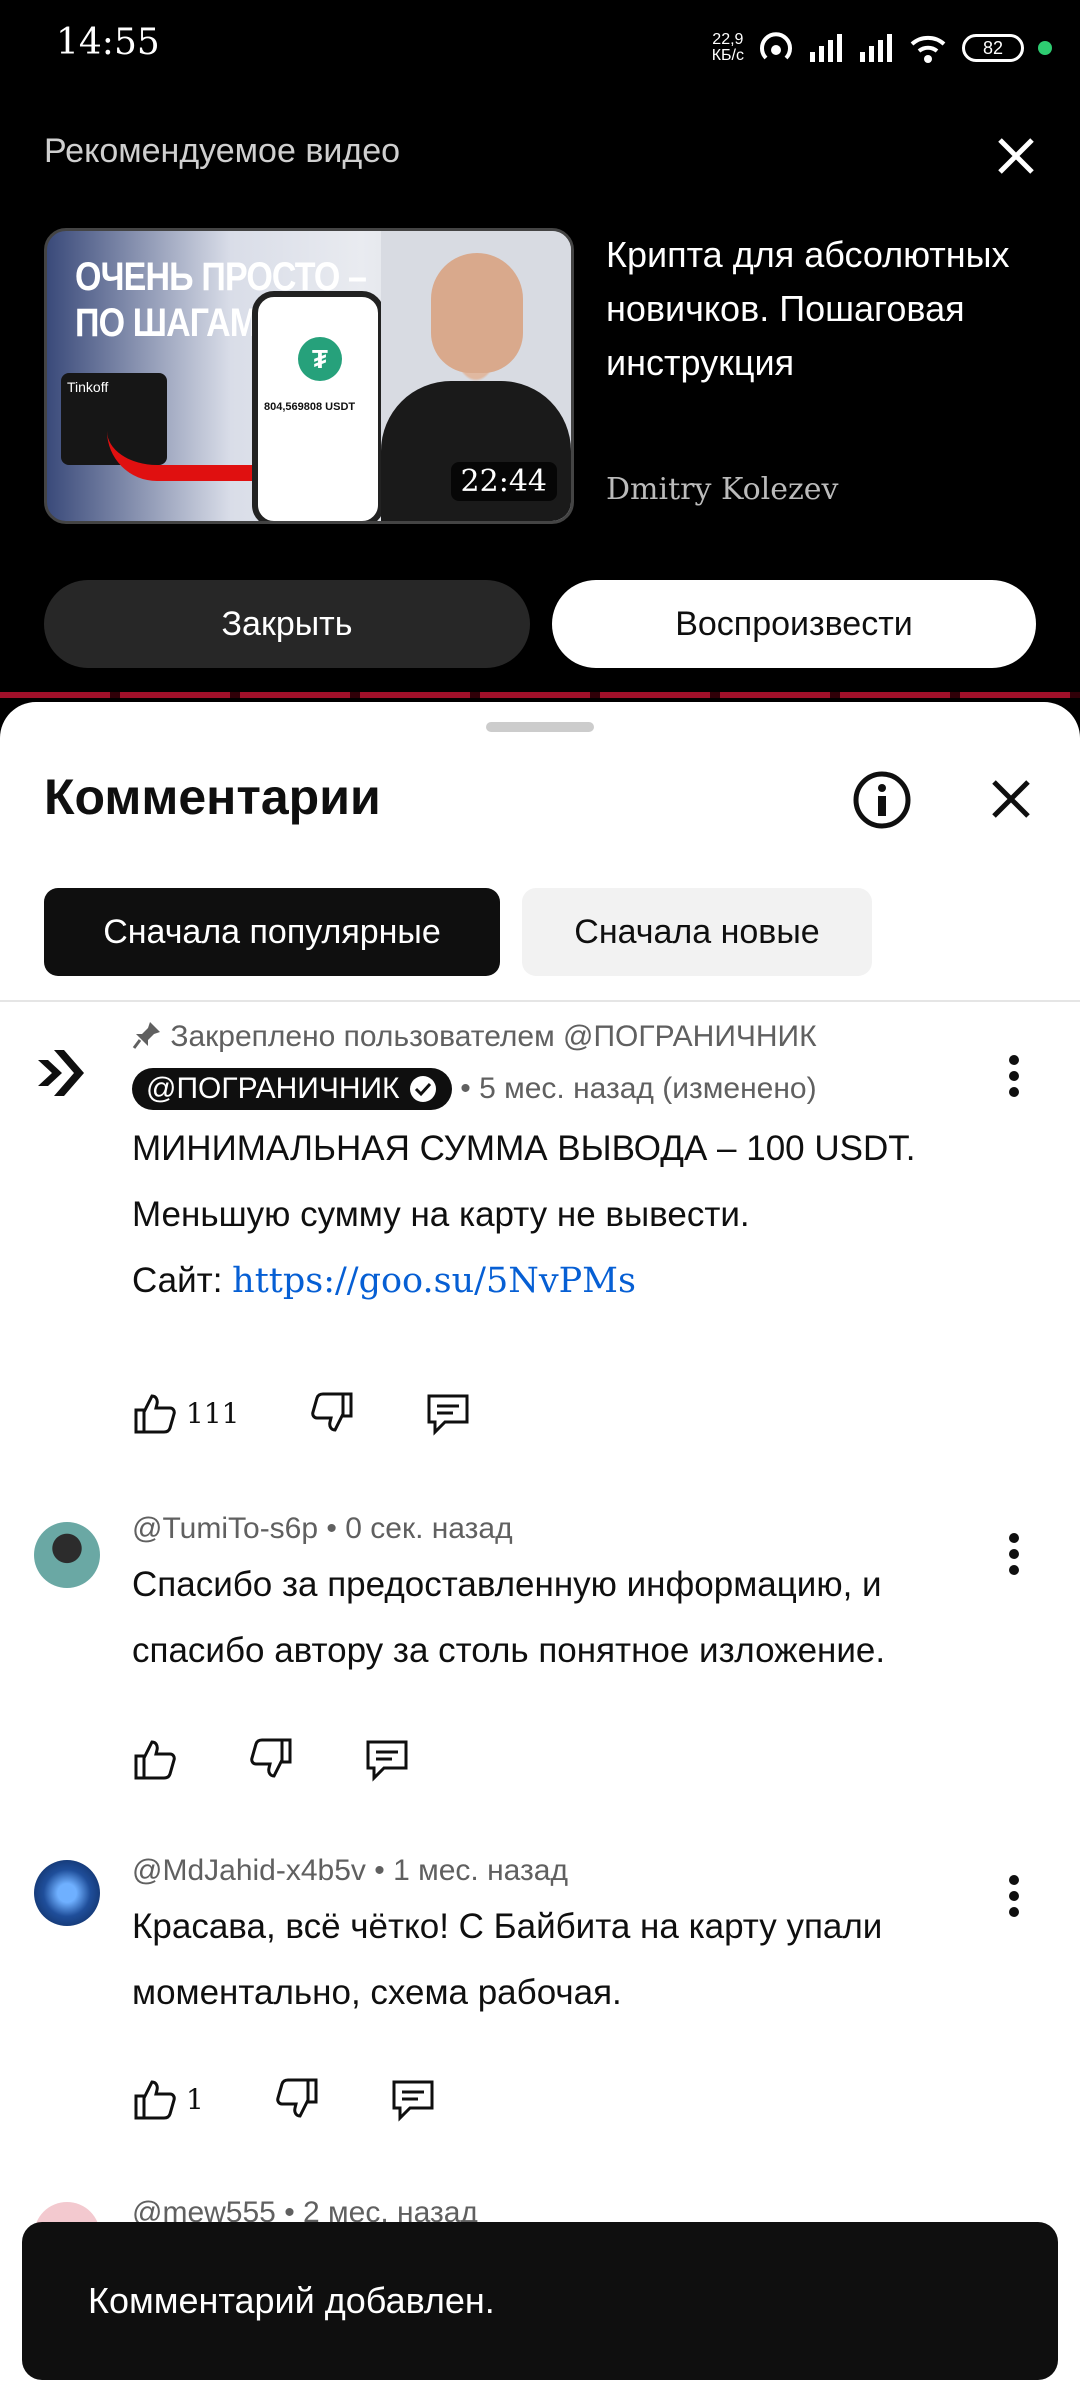 Image resolution: width=1080 pixels, height=2400 pixels. I want to click on signal-icon, so click(826, 48).